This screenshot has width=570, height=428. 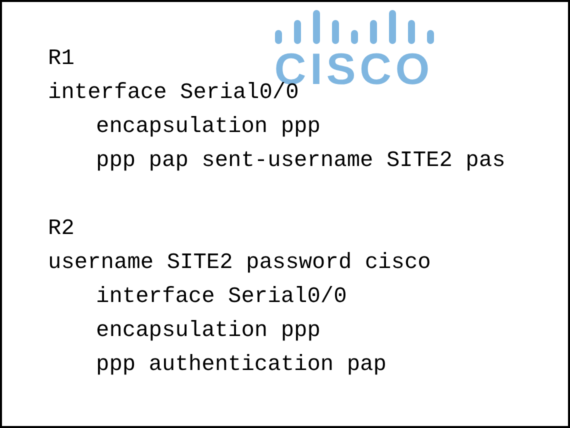 I want to click on config-line: ppp pap sent-username SITE2 pas, so click(x=301, y=161).